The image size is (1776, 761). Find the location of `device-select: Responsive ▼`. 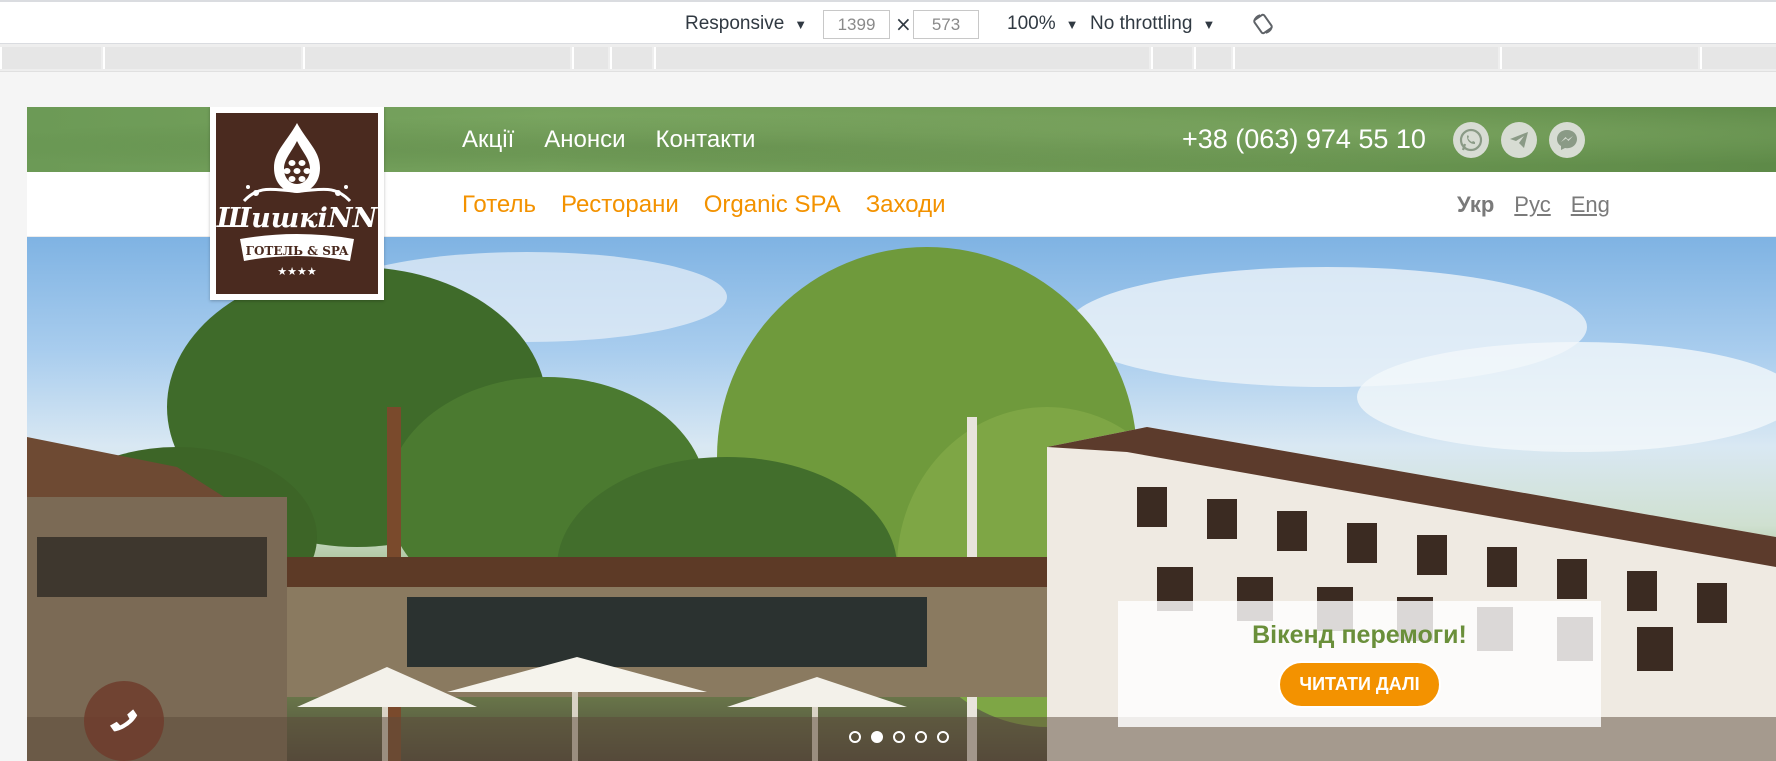

device-select: Responsive ▼ is located at coordinates (746, 24).